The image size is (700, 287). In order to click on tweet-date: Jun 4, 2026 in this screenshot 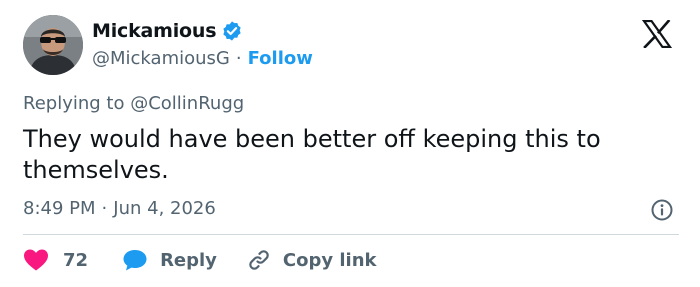, I will do `click(164, 208)`.